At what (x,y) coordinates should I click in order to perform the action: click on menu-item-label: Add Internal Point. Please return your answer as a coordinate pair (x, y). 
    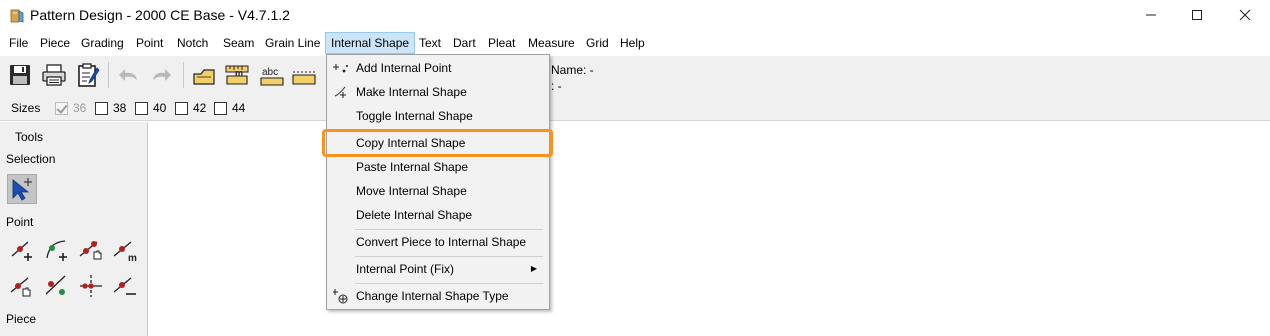
    Looking at the image, I should click on (404, 68).